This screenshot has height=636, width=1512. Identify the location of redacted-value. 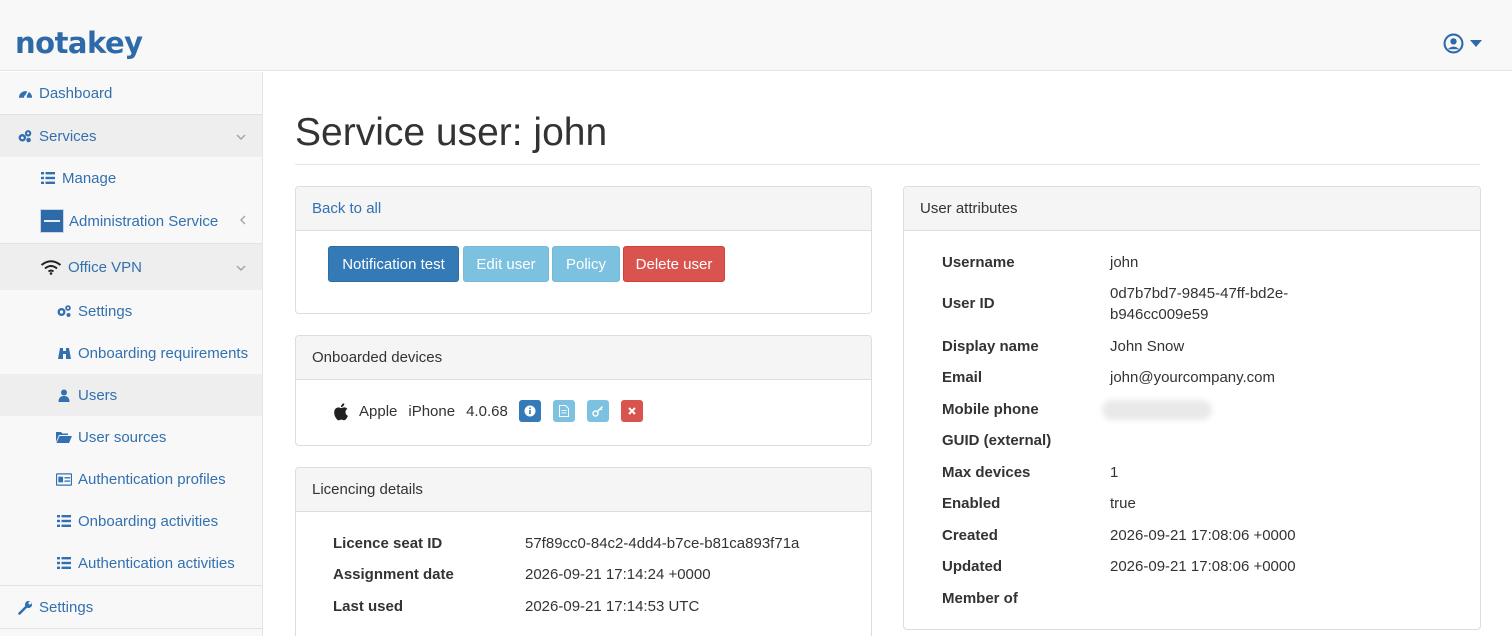
(1157, 410).